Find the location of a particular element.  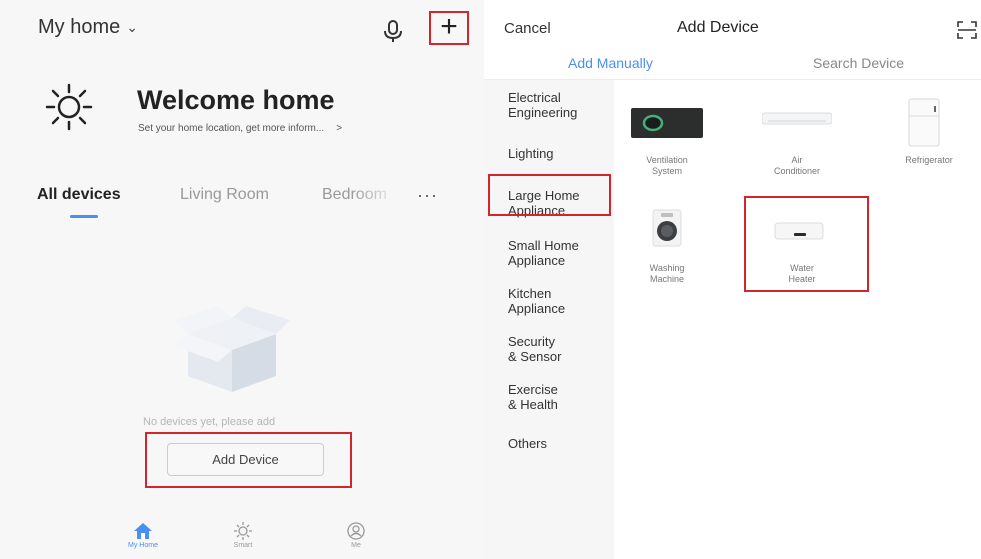

bottom-navigation: My Home Smart Me is located at coordinates (242, 540).